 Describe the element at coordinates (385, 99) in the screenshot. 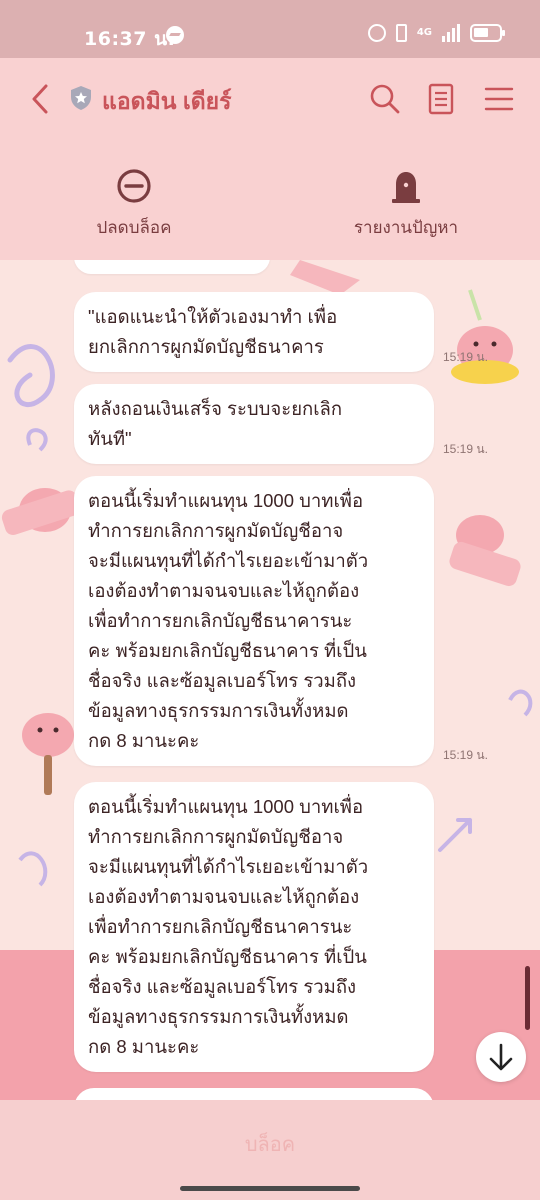

I see `search-icon` at that location.